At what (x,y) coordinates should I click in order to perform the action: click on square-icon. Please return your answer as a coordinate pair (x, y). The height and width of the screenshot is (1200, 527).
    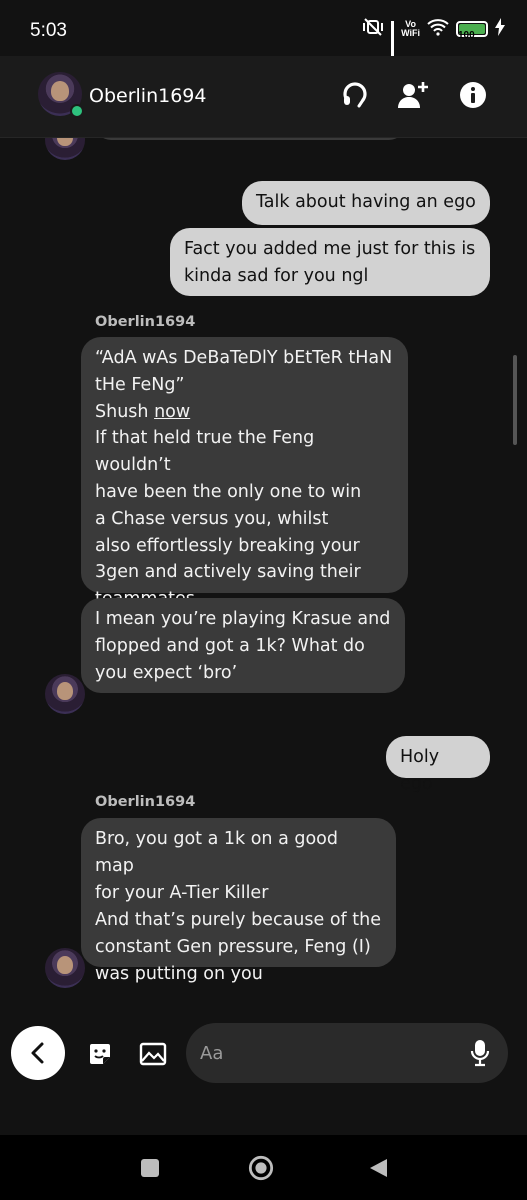
    Looking at the image, I should click on (150, 1168).